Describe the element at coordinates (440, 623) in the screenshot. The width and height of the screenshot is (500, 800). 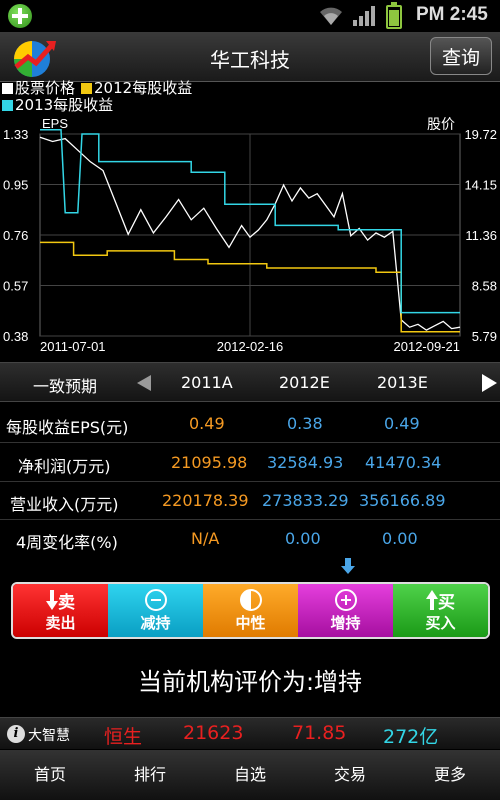
I see `buy-label: 买入` at that location.